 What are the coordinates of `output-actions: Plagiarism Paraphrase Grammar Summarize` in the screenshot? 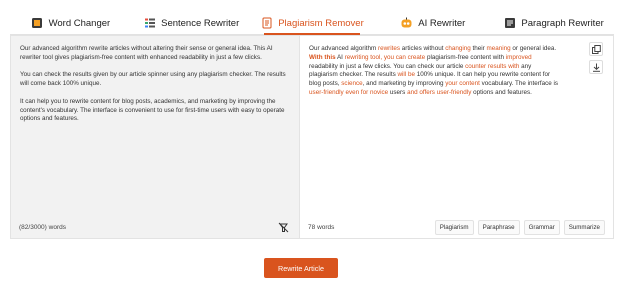 It's located at (519, 227).